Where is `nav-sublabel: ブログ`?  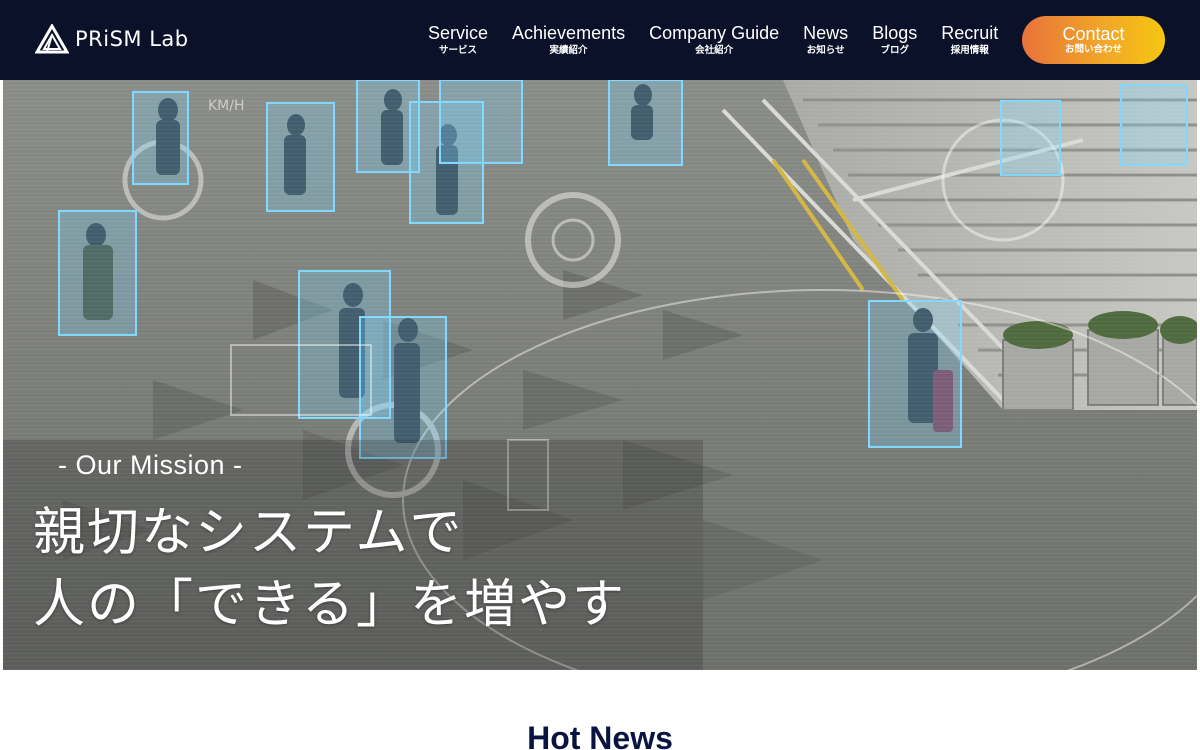 nav-sublabel: ブログ is located at coordinates (894, 50).